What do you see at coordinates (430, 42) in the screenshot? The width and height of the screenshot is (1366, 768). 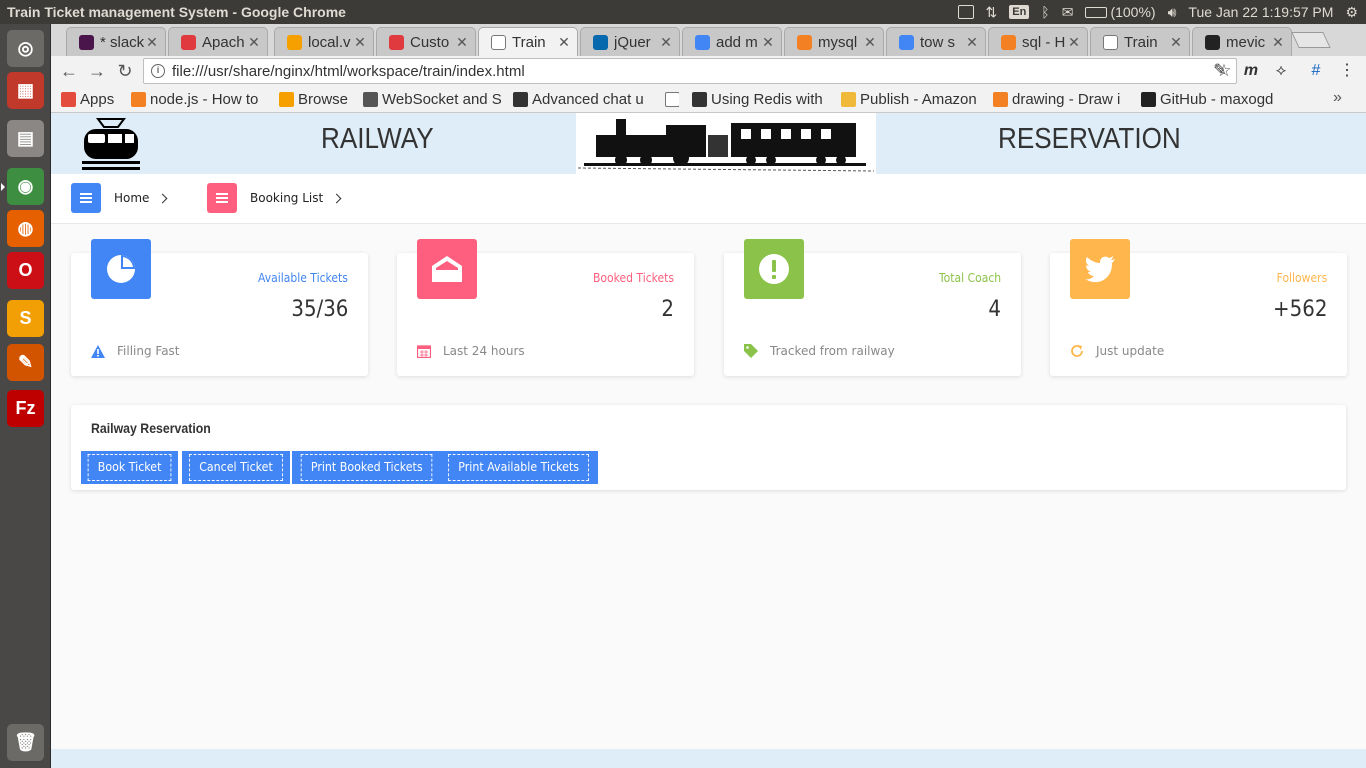 I see `tab-label: Custo` at bounding box center [430, 42].